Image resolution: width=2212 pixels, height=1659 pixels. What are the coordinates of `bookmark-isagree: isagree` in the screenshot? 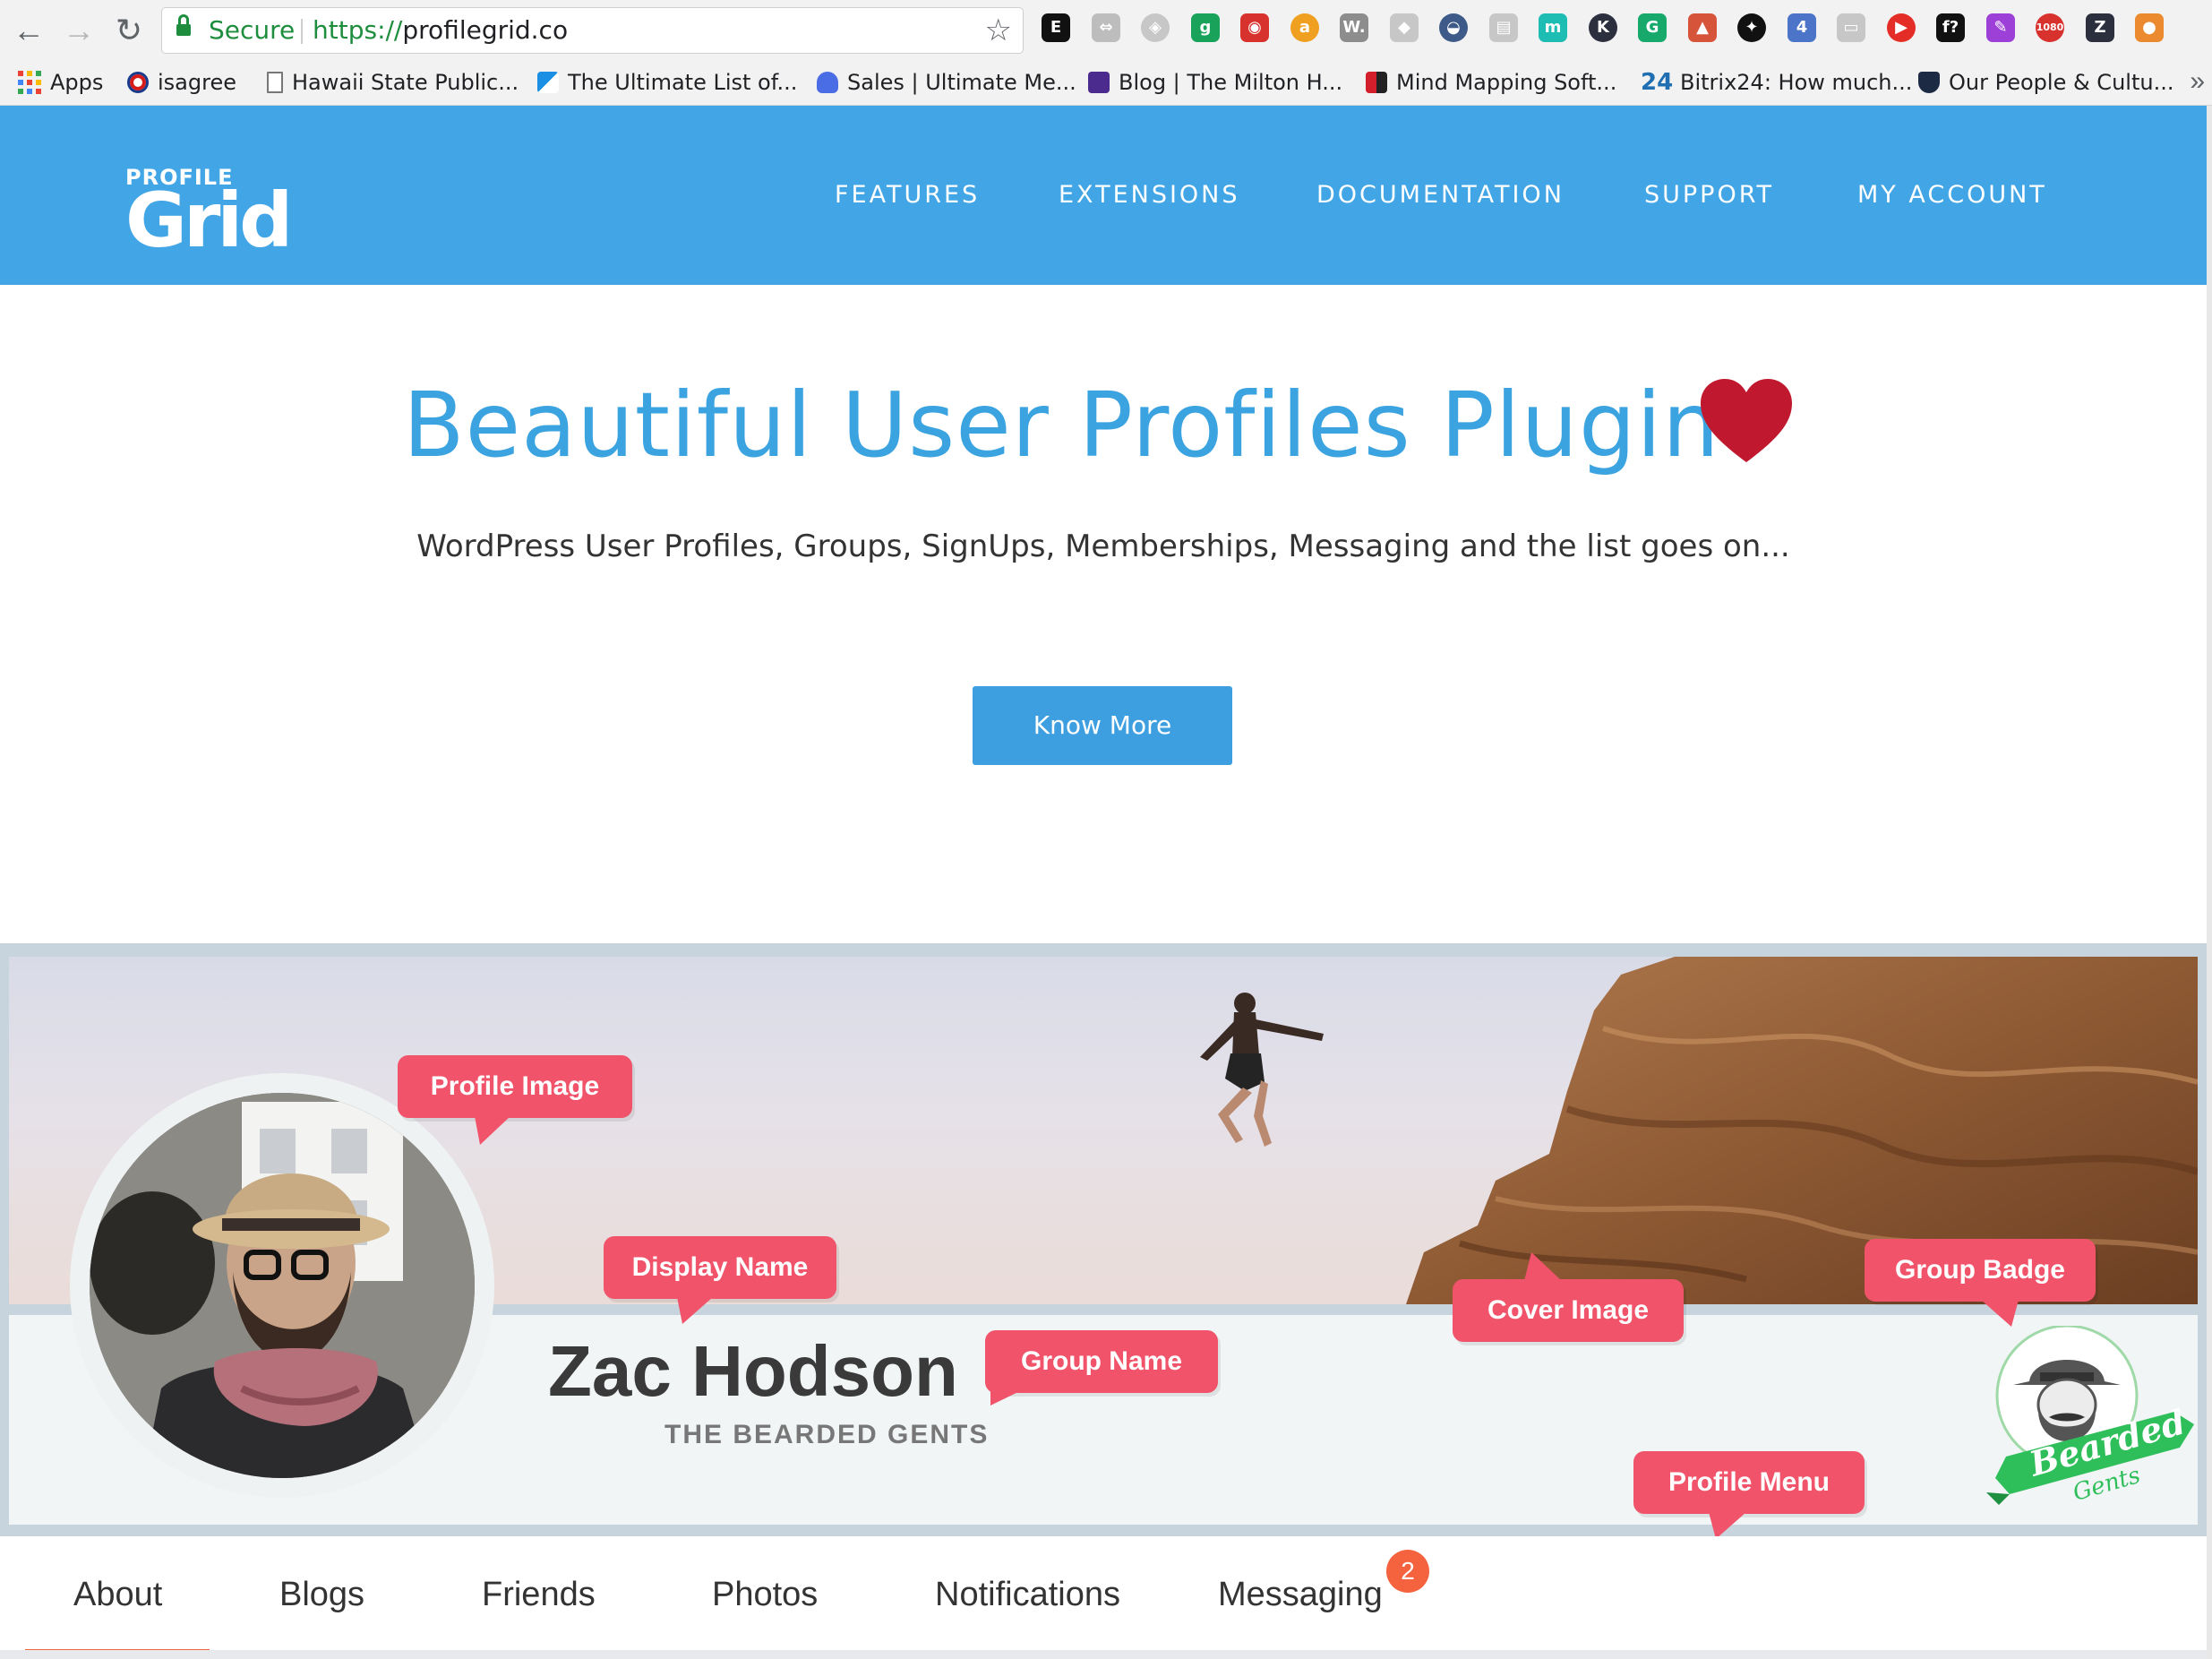 It's located at (181, 82).